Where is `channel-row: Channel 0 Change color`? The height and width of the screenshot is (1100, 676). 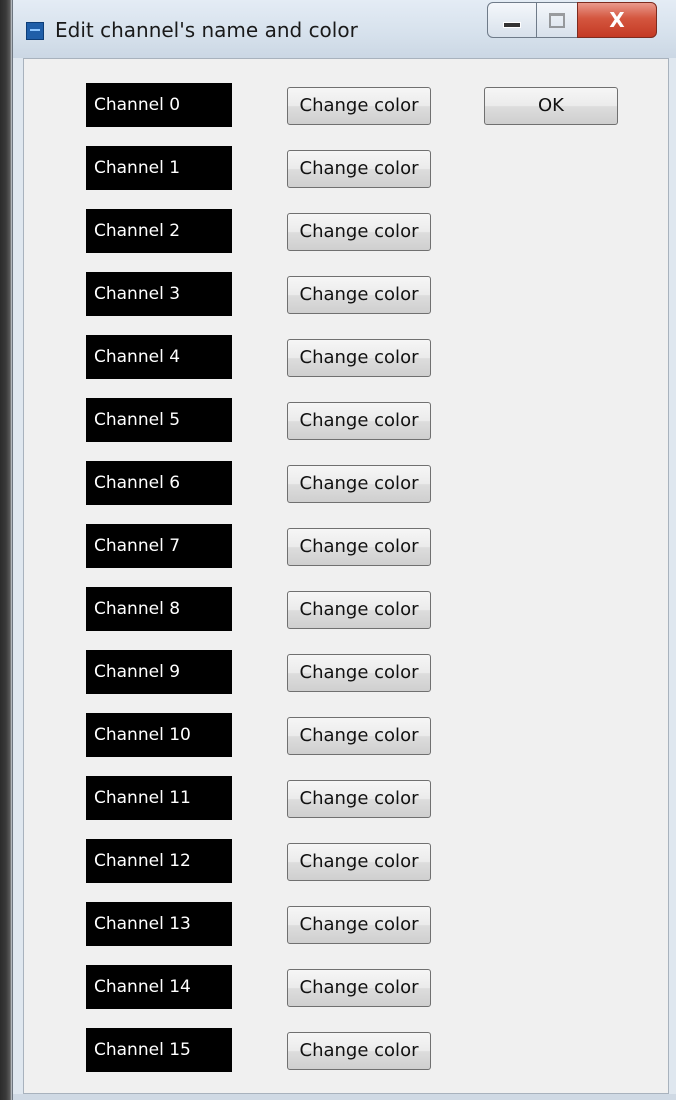 channel-row: Channel 0 Change color is located at coordinates (347, 106).